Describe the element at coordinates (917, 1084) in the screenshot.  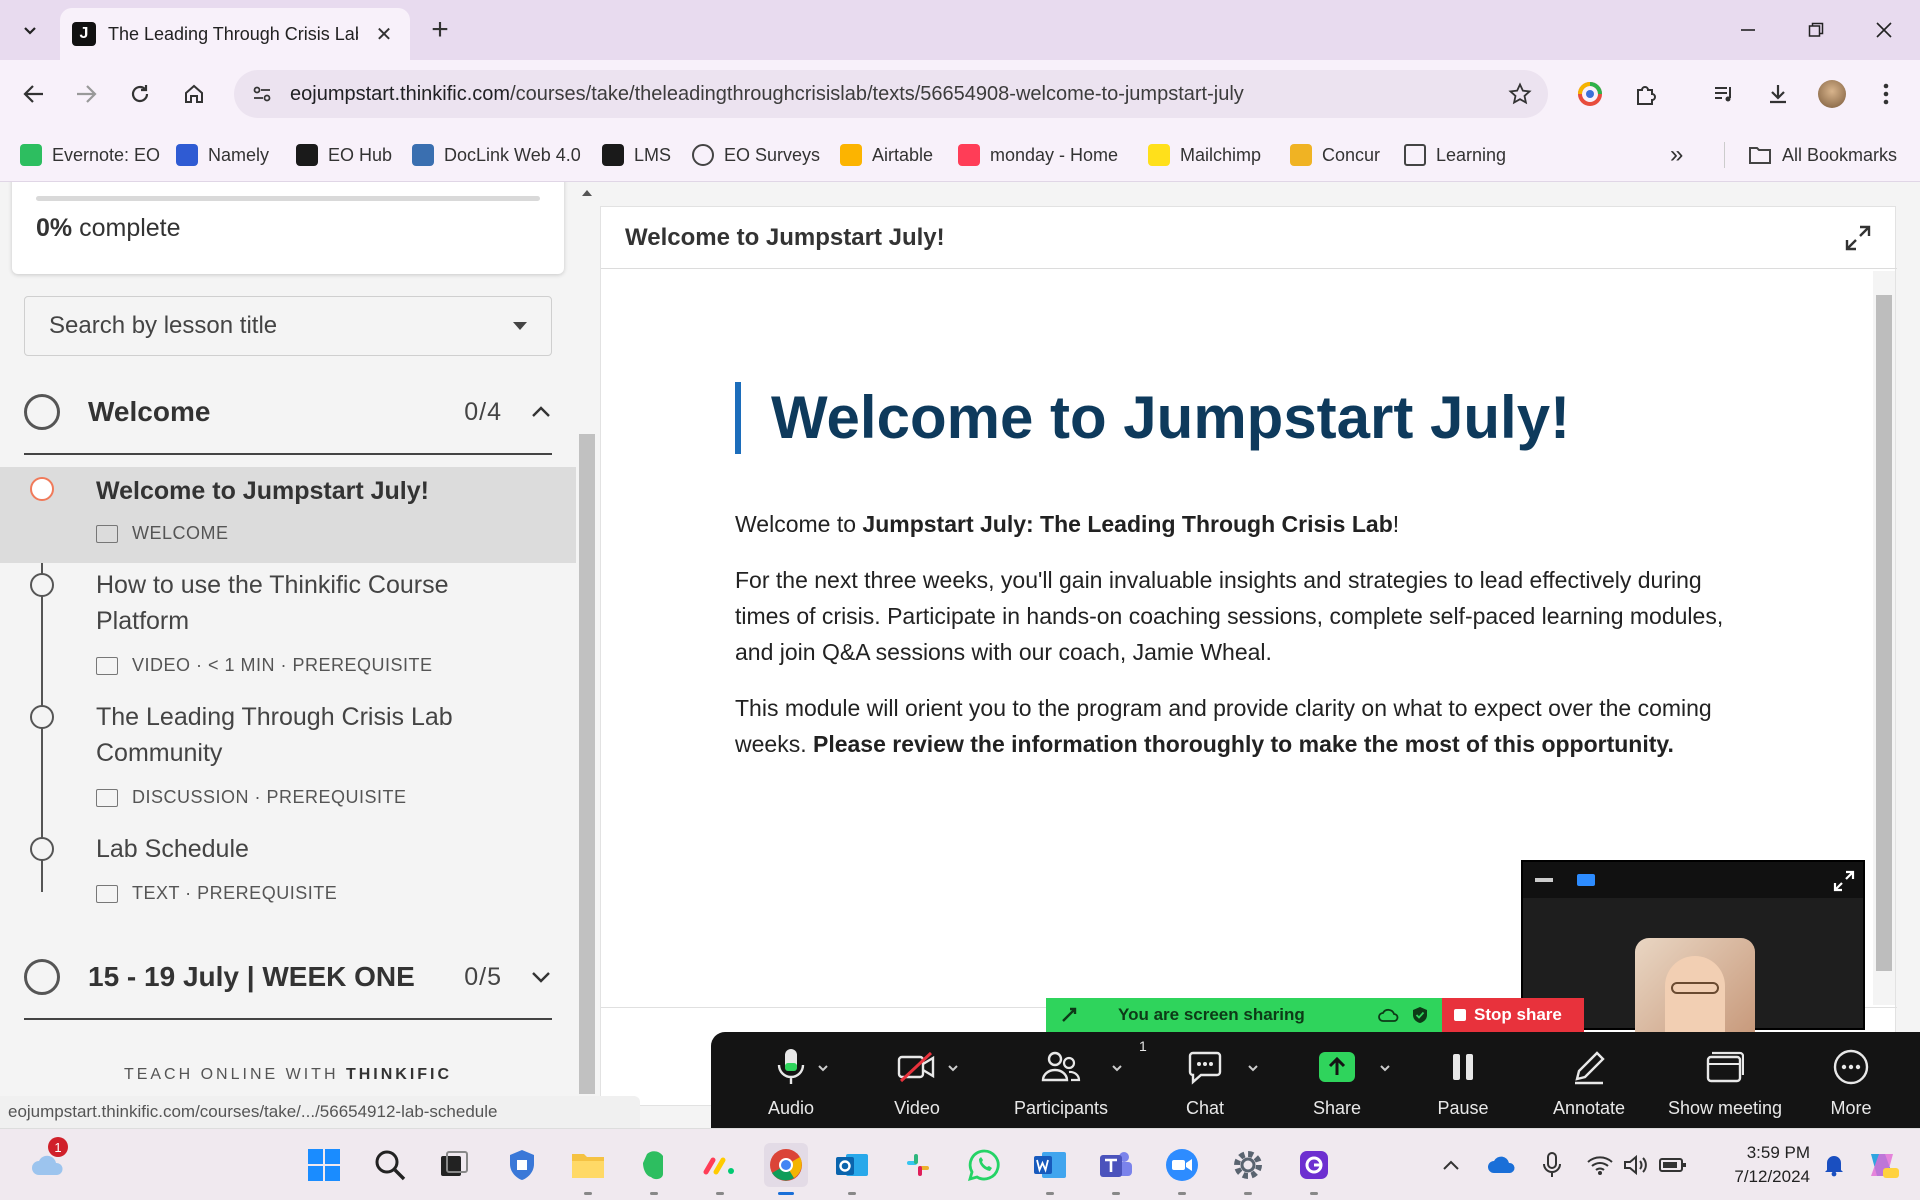
I see `video-button: Video` at that location.